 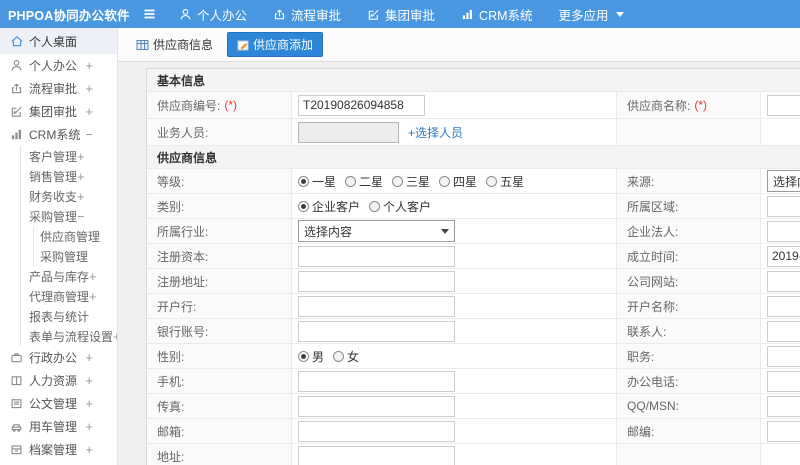 What do you see at coordinates (69, 156) in the screenshot?
I see `sidebar-item-customer-mgmt: 客户管理 +` at bounding box center [69, 156].